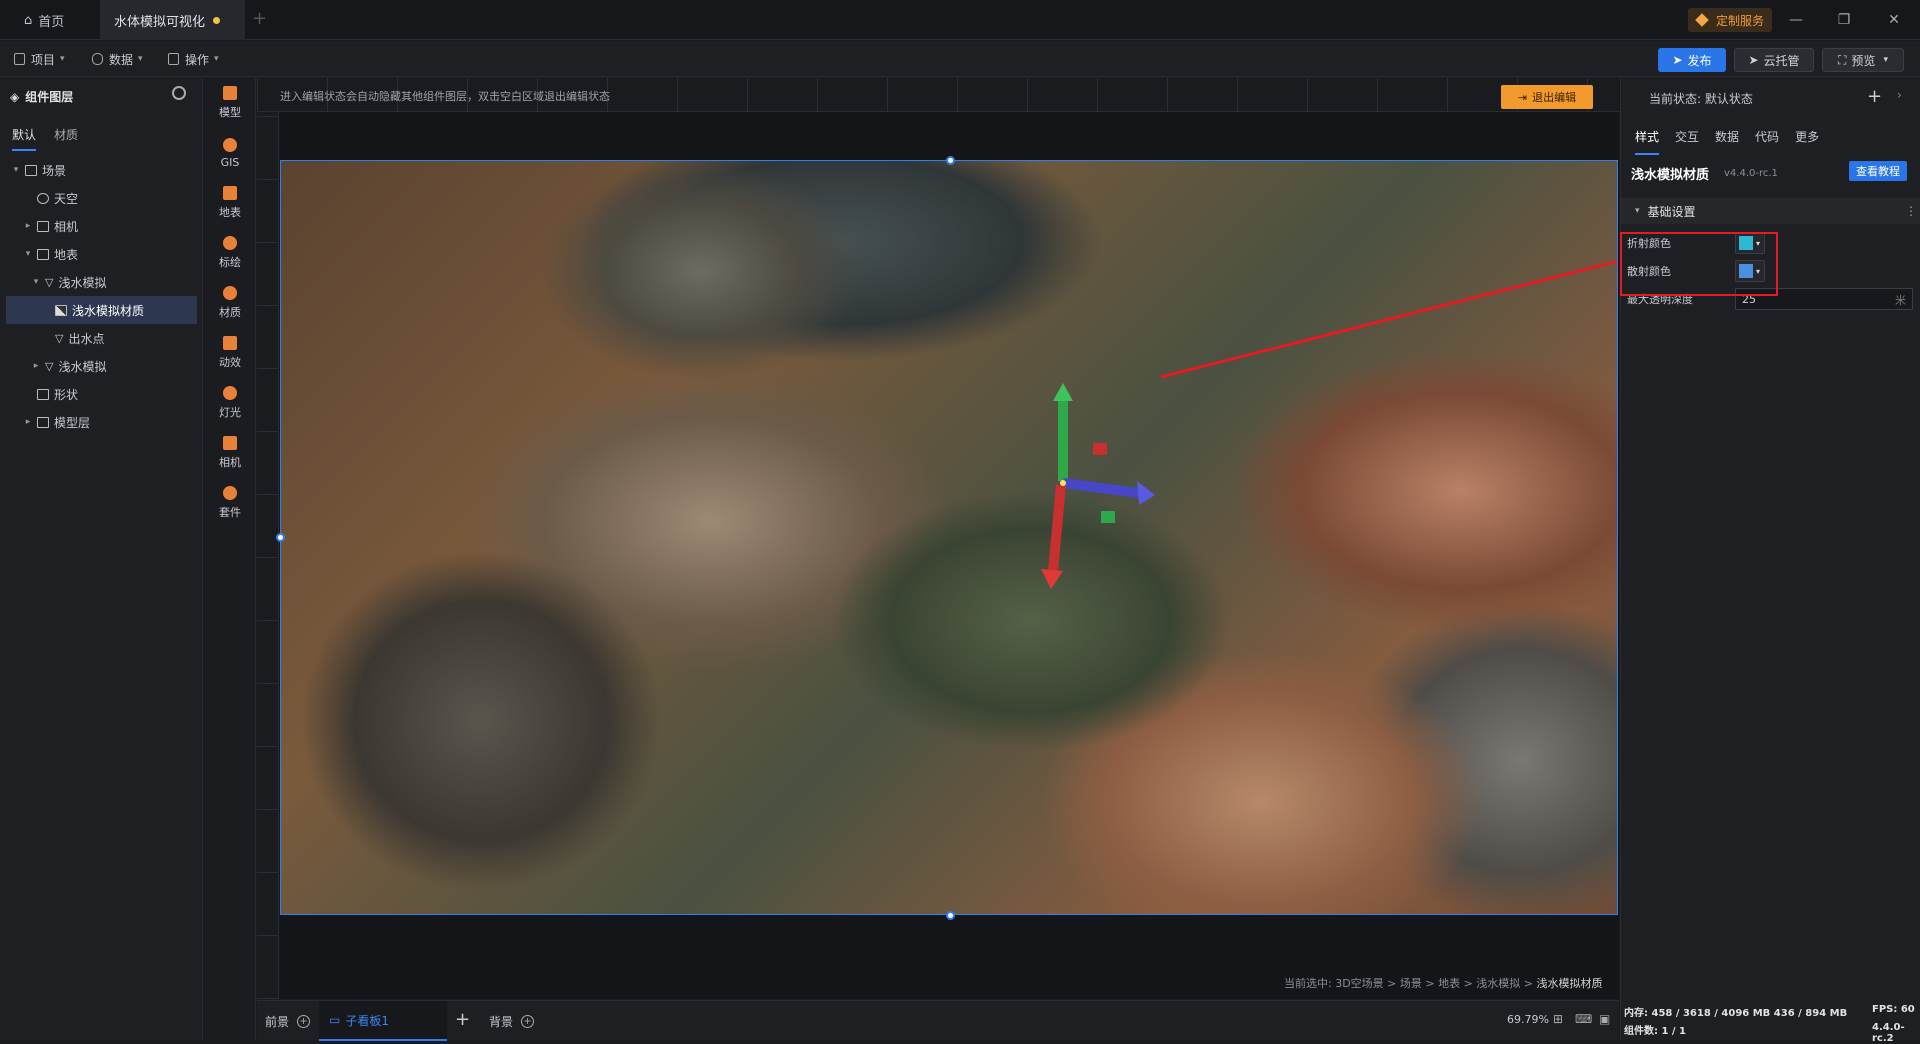 The height and width of the screenshot is (1044, 1920). Describe the element at coordinates (19, 59) in the screenshot. I see `document-icon` at that location.